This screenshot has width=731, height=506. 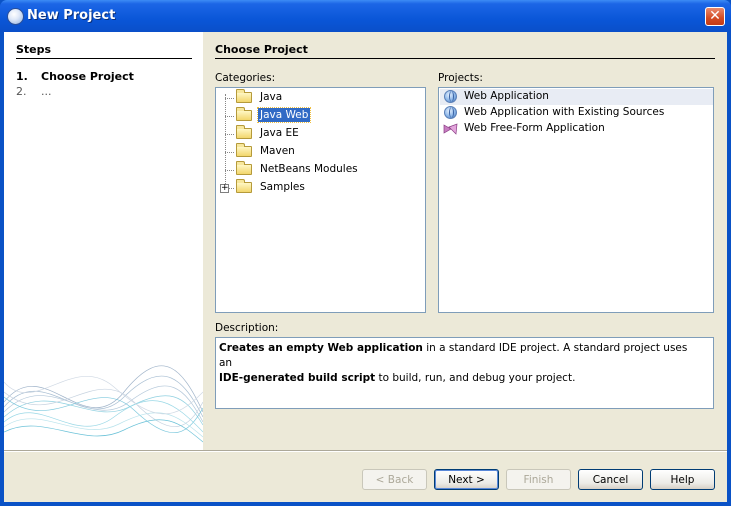 I want to click on list-item-label: Web Application with Existing Sources, so click(x=564, y=112).